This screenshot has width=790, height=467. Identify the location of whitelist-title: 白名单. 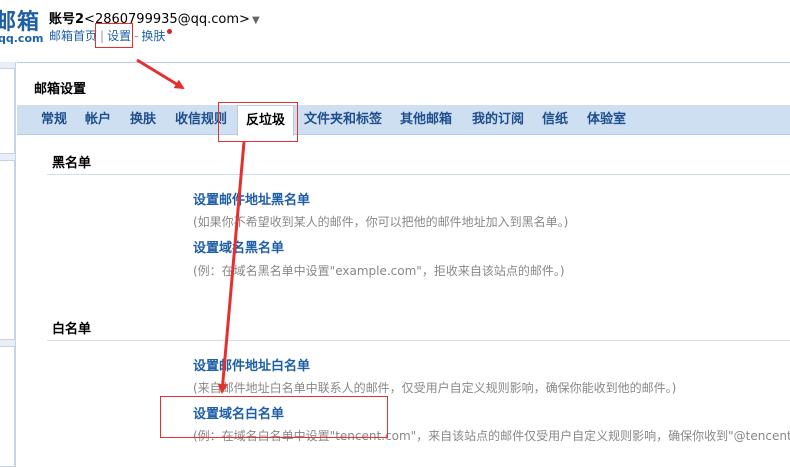
(72, 329).